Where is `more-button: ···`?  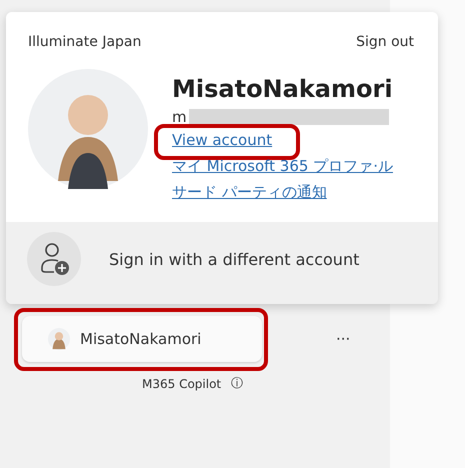
more-button: ··· is located at coordinates (343, 339).